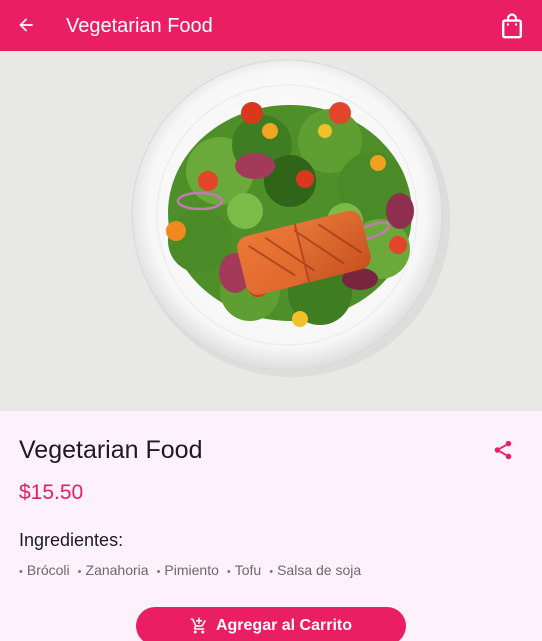 The width and height of the screenshot is (542, 641). Describe the element at coordinates (51, 492) in the screenshot. I see `product-price: $15.50` at that location.